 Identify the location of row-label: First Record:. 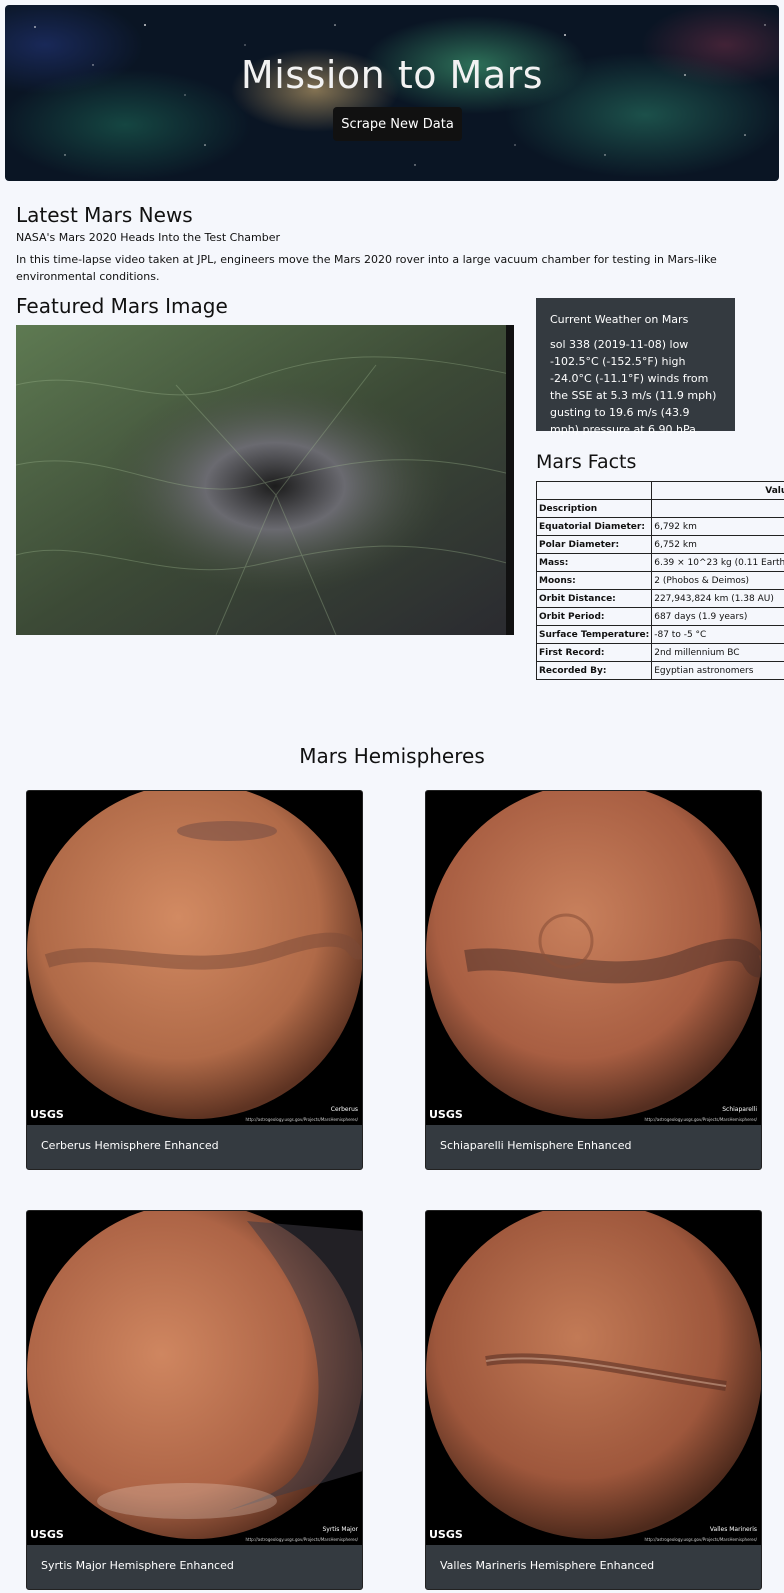
(594, 652).